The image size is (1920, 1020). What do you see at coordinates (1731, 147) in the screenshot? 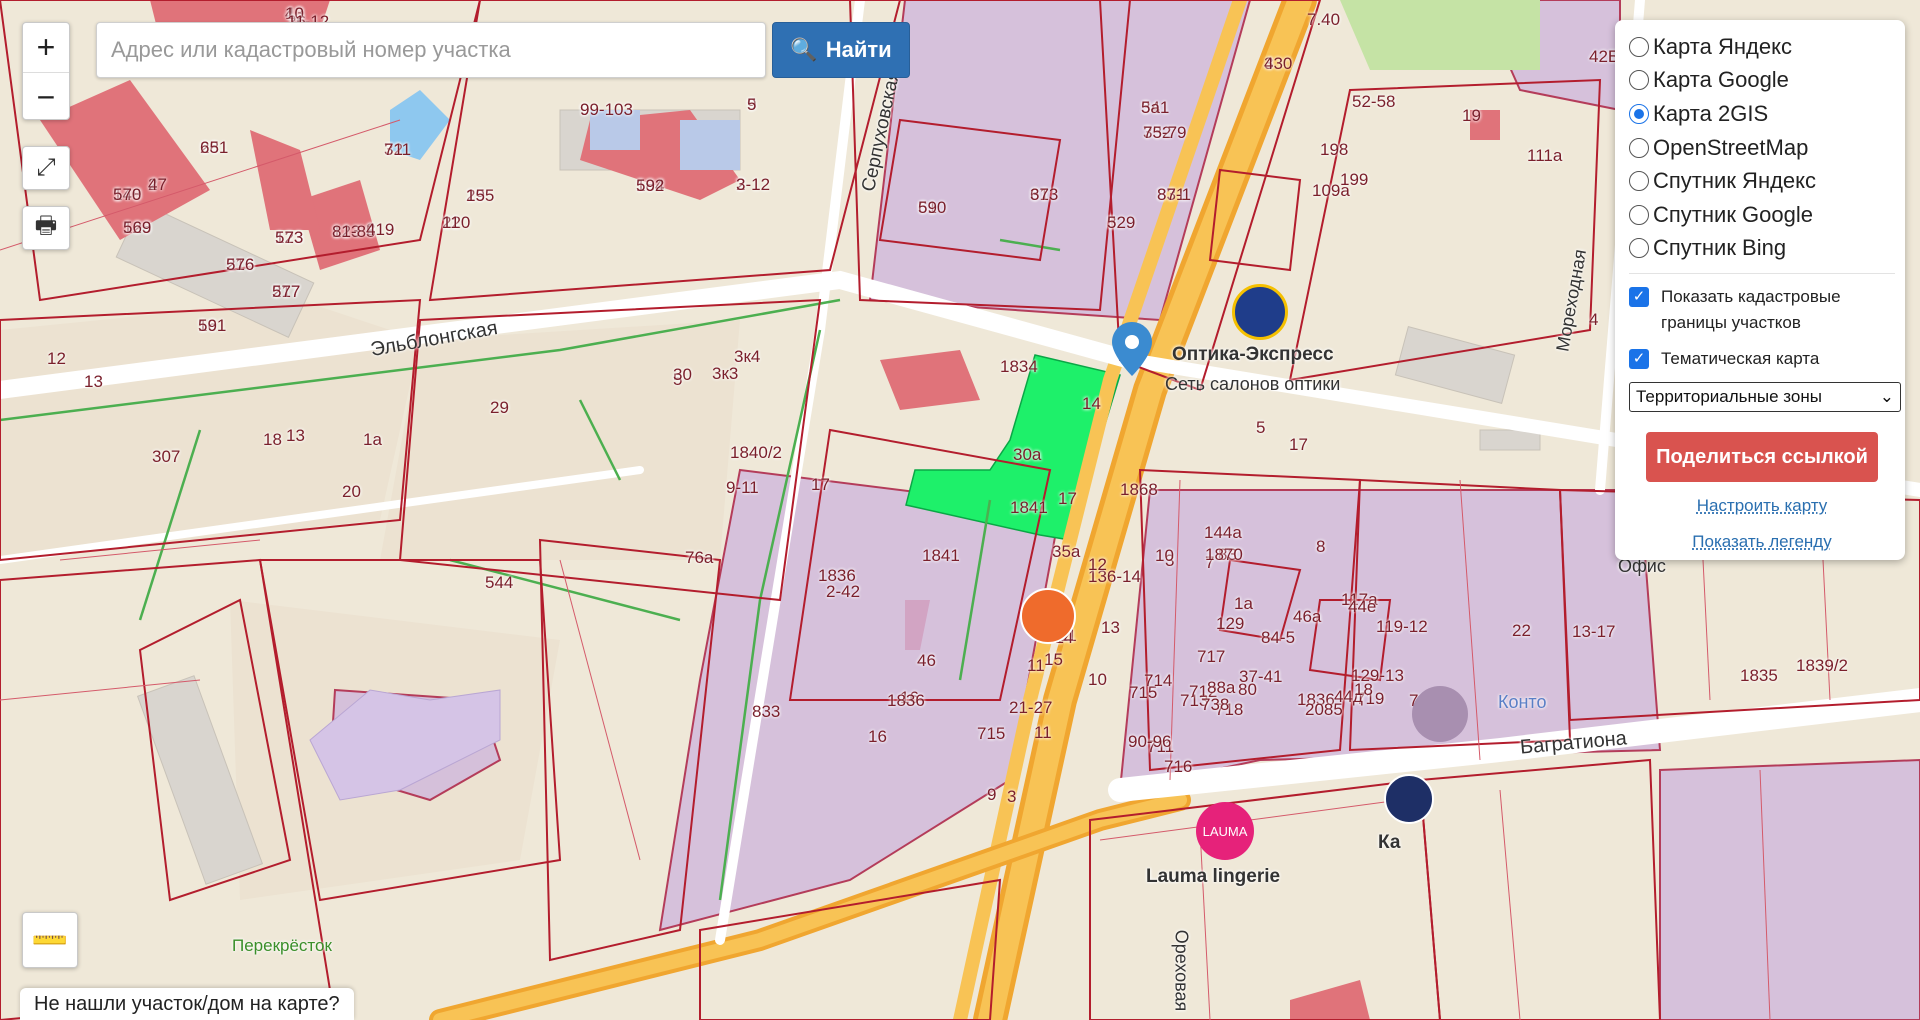
I see `map-type-label: OpenStreetMap` at bounding box center [1731, 147].